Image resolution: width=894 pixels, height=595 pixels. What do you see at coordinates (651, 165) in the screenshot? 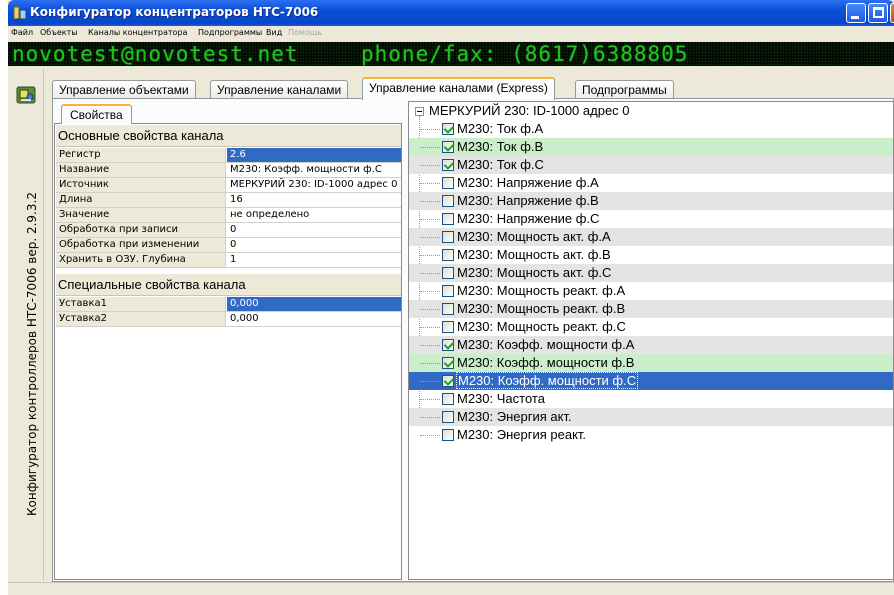
I see `tree-item: M230: Ток ф.C` at bounding box center [651, 165].